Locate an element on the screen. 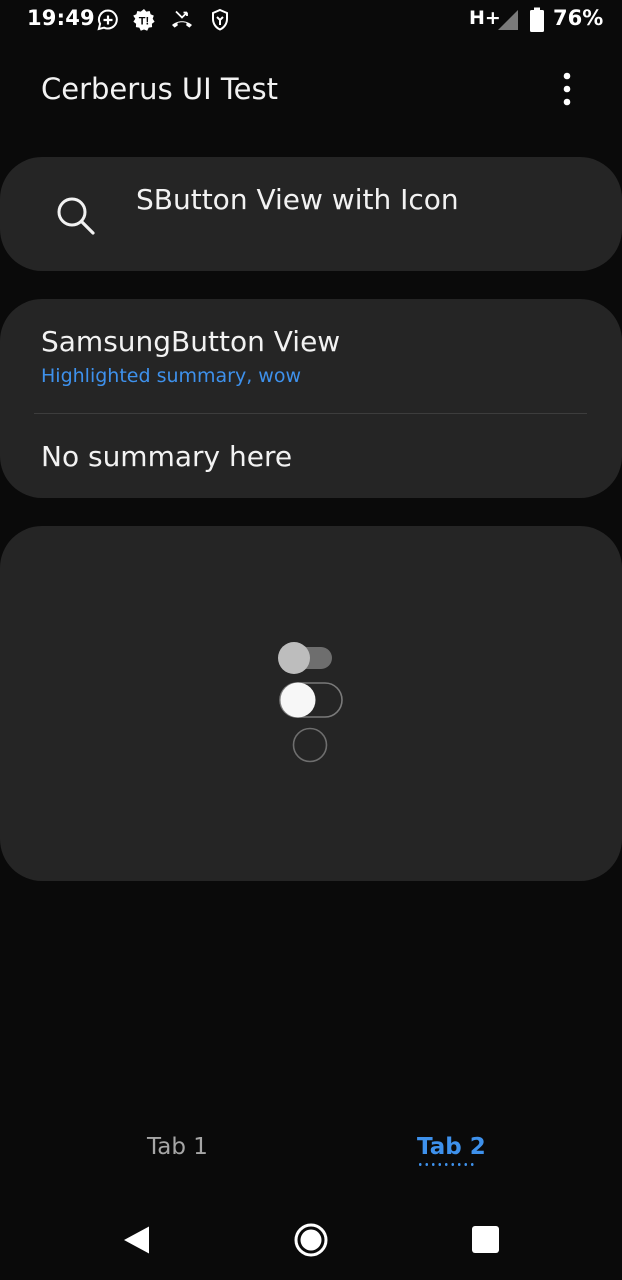  tab-1: Tab 1 is located at coordinates (177, 1147).